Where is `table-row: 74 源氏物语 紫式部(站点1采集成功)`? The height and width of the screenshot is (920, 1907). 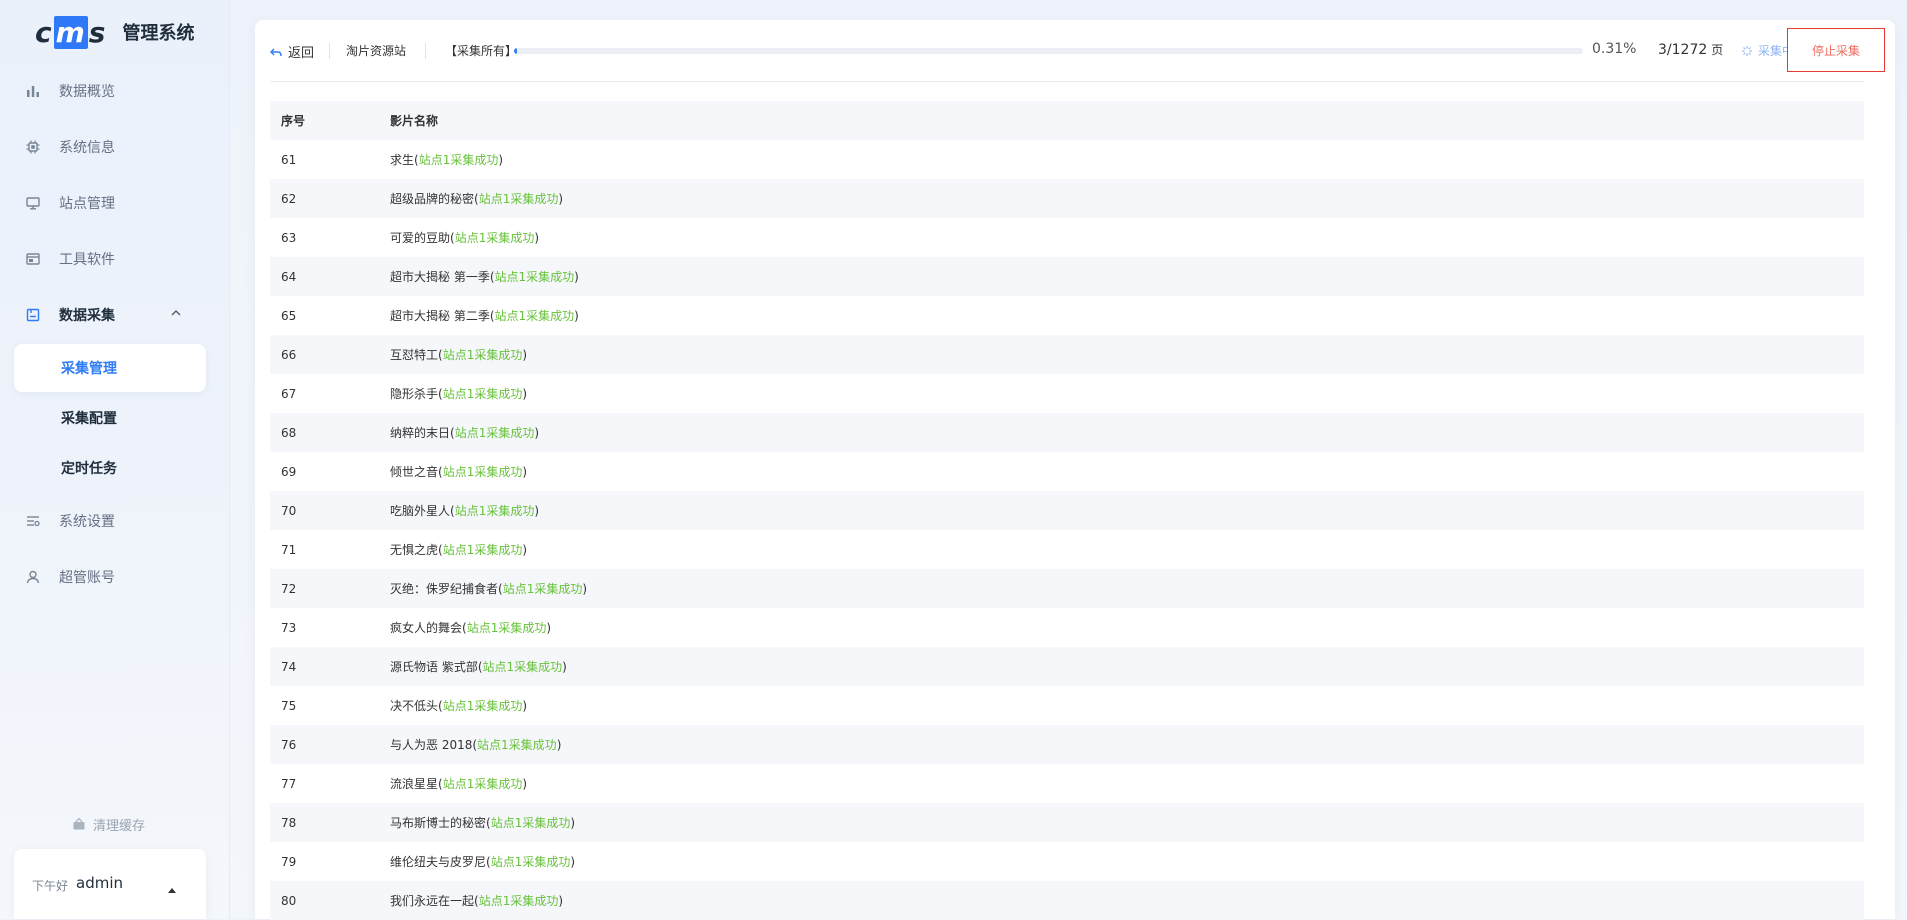
table-row: 74 源氏物语 紫式部(站点1采集成功) is located at coordinates (1067, 666).